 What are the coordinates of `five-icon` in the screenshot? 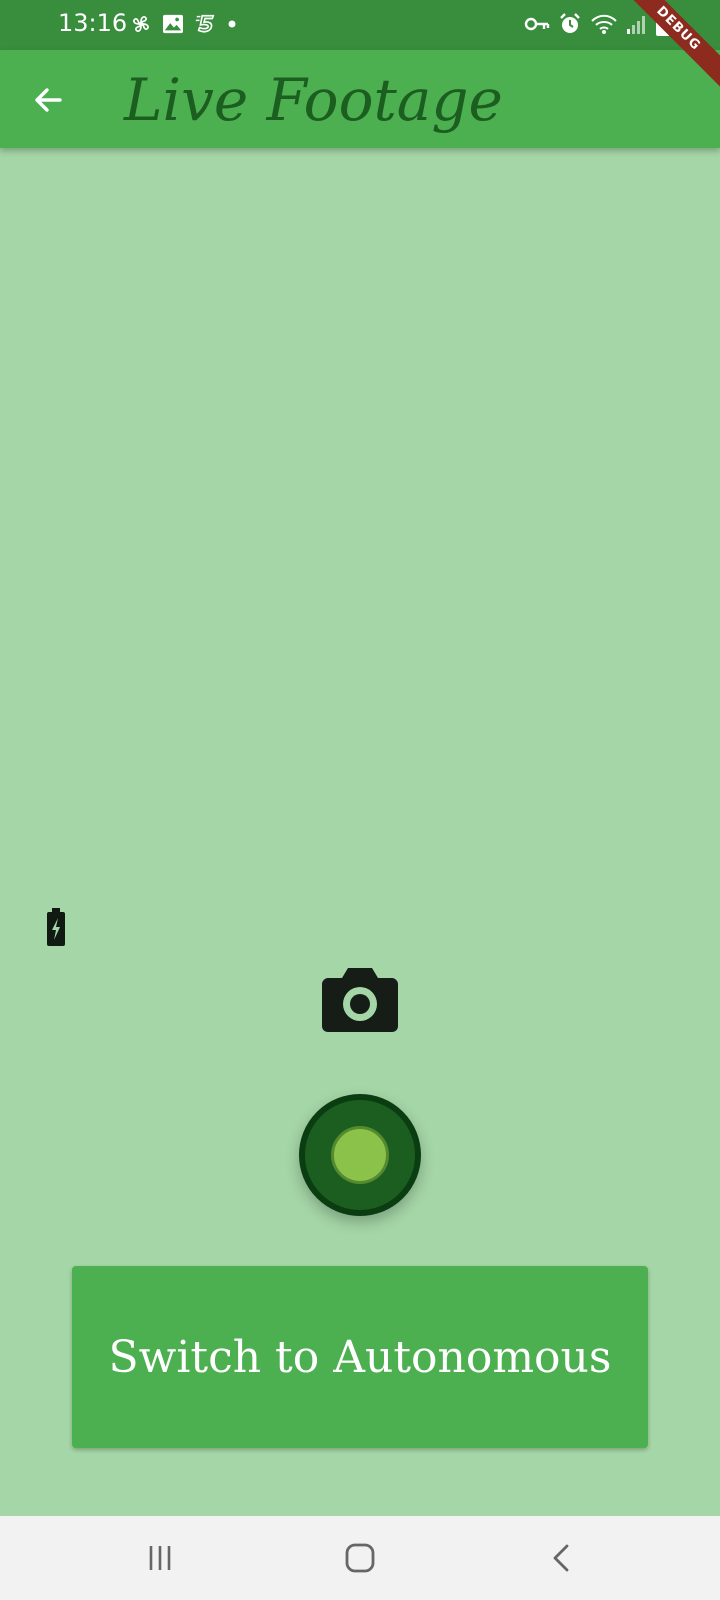 It's located at (205, 23).